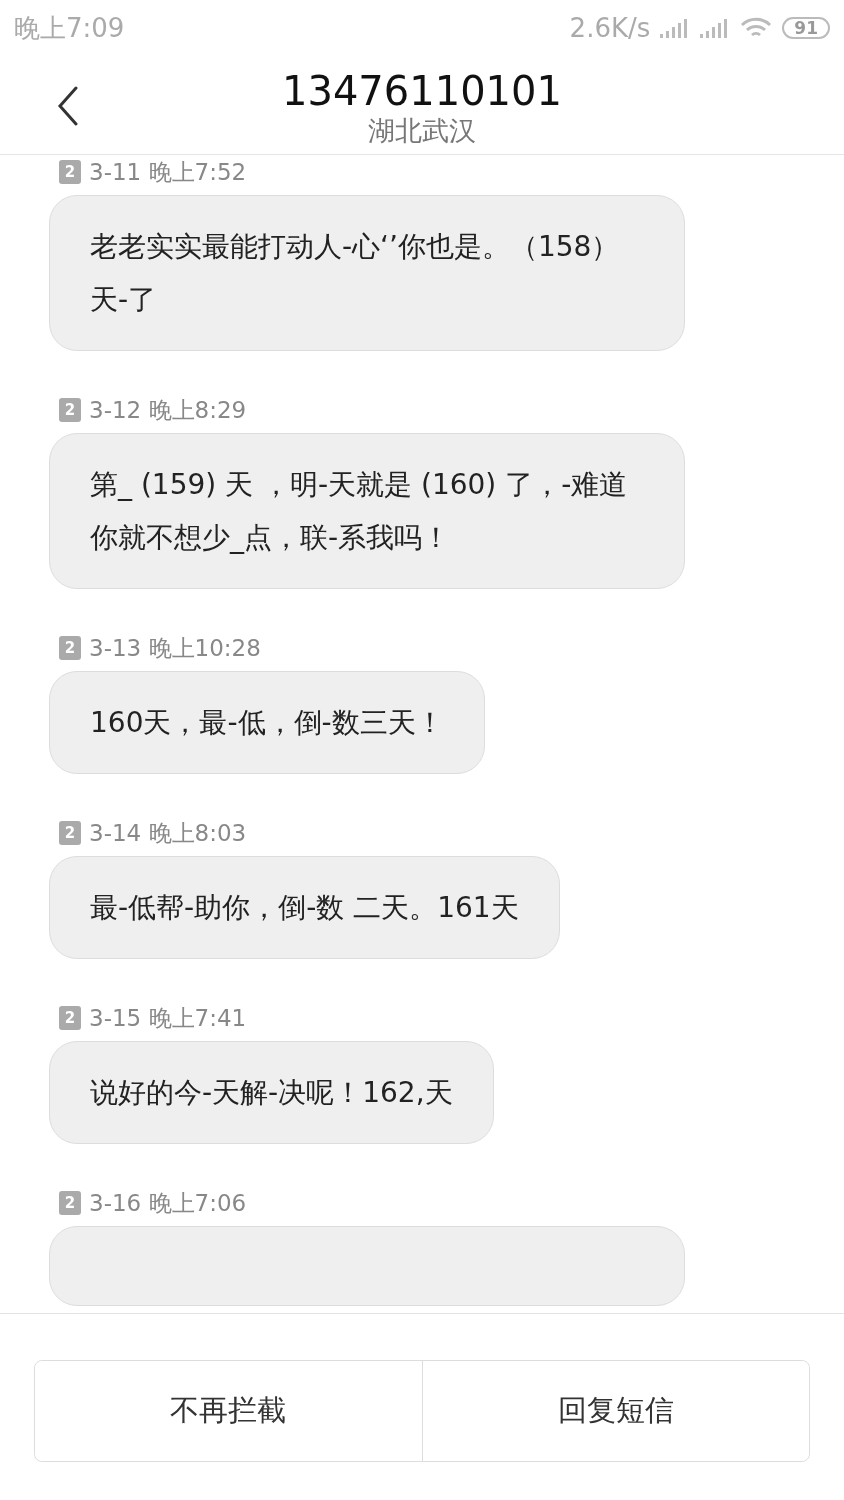  I want to click on message-bubble: 最-低帮-助你，倒-数 二天。161天, so click(304, 907).